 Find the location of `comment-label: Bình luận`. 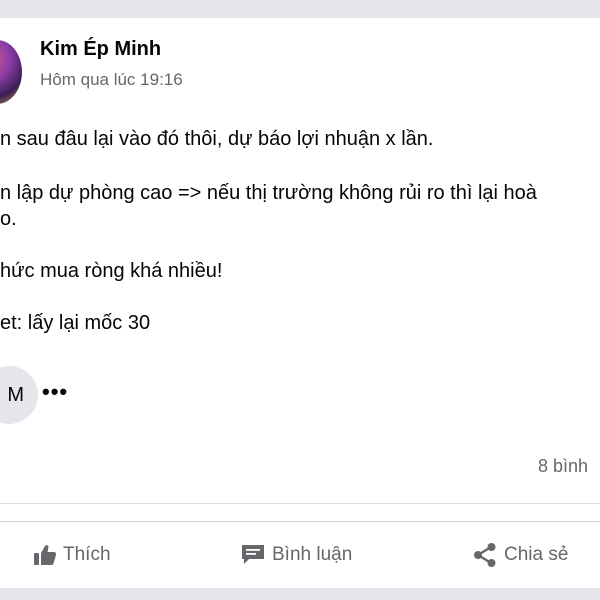

comment-label: Bình luận is located at coordinates (312, 554).